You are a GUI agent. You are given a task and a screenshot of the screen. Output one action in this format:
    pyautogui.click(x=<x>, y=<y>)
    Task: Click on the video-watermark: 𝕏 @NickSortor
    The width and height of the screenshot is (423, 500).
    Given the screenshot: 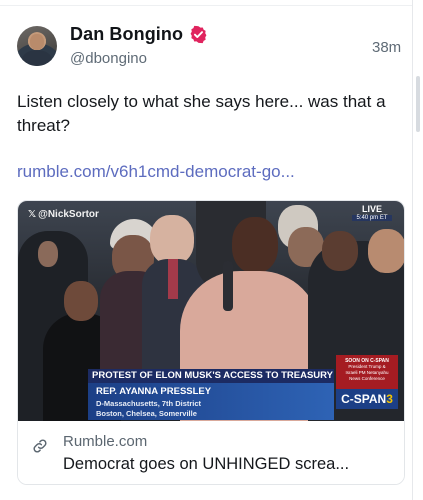 What is the action you would take?
    pyautogui.click(x=63, y=214)
    